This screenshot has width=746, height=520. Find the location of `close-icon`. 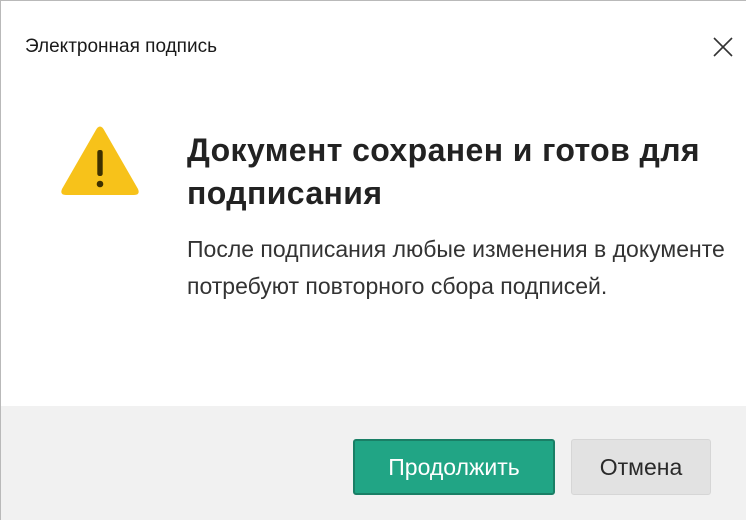

close-icon is located at coordinates (723, 47).